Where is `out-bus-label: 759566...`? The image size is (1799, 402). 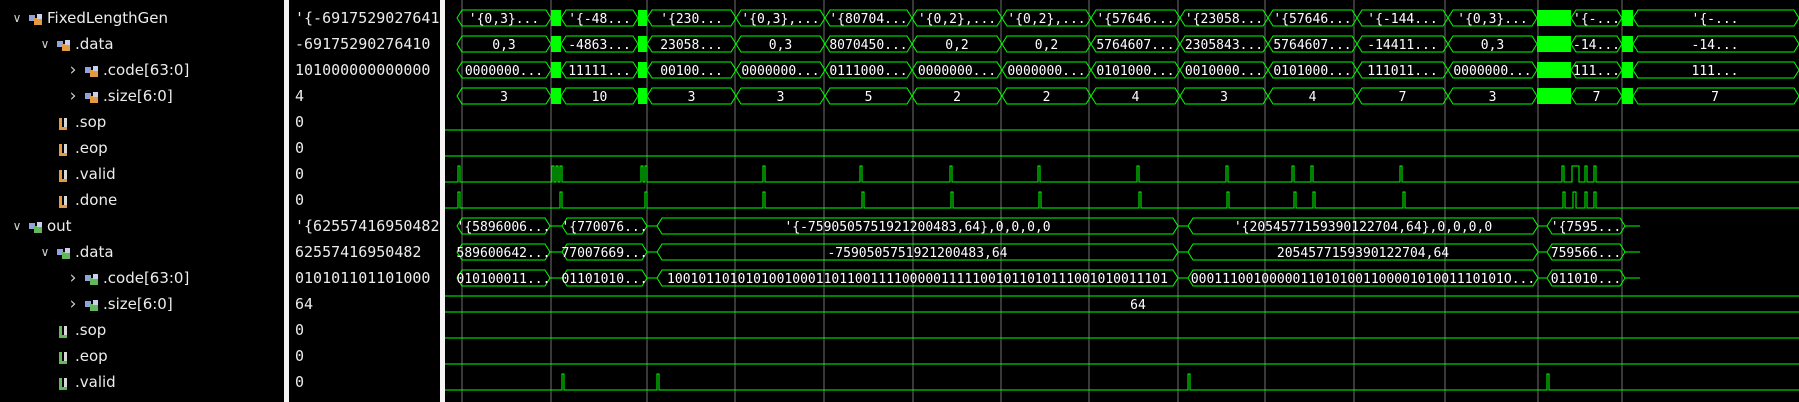 out-bus-label: 759566... is located at coordinates (1586, 253).